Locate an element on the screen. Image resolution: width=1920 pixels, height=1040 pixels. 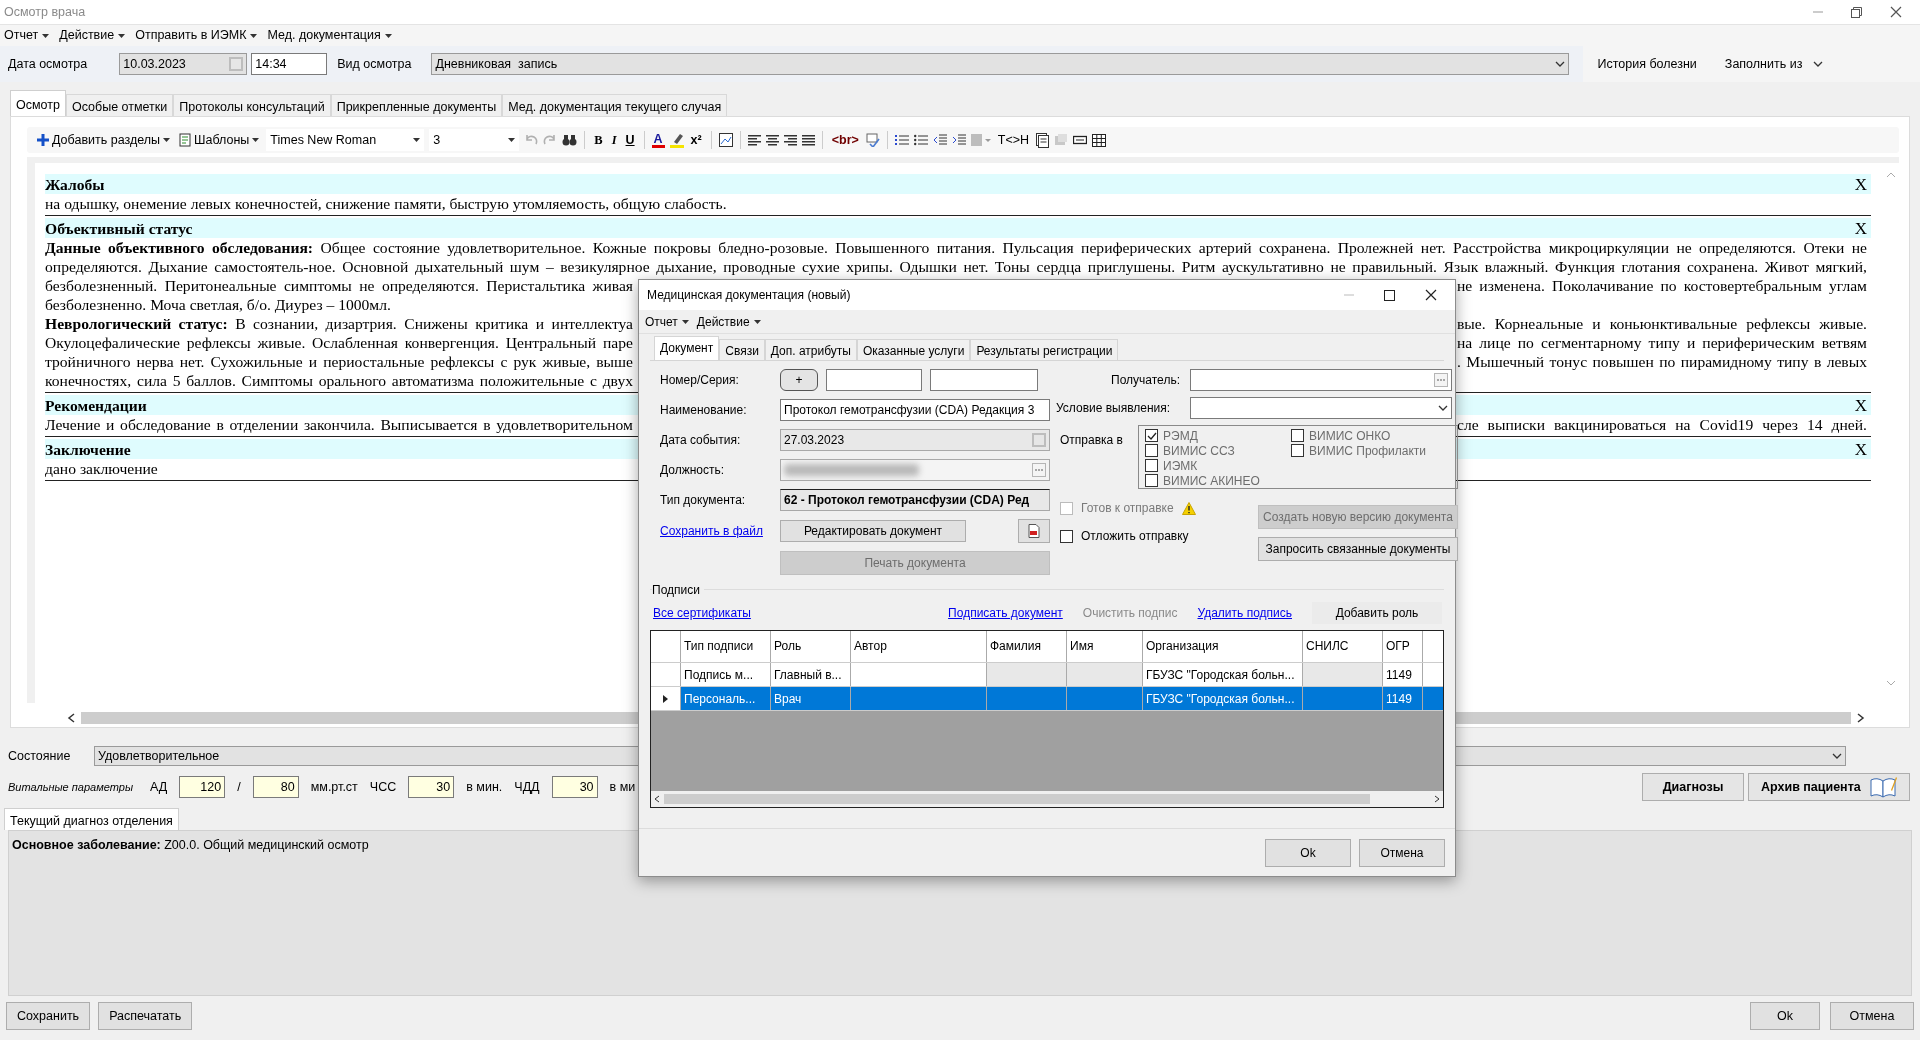
pdf-button is located at coordinates (1034, 531).